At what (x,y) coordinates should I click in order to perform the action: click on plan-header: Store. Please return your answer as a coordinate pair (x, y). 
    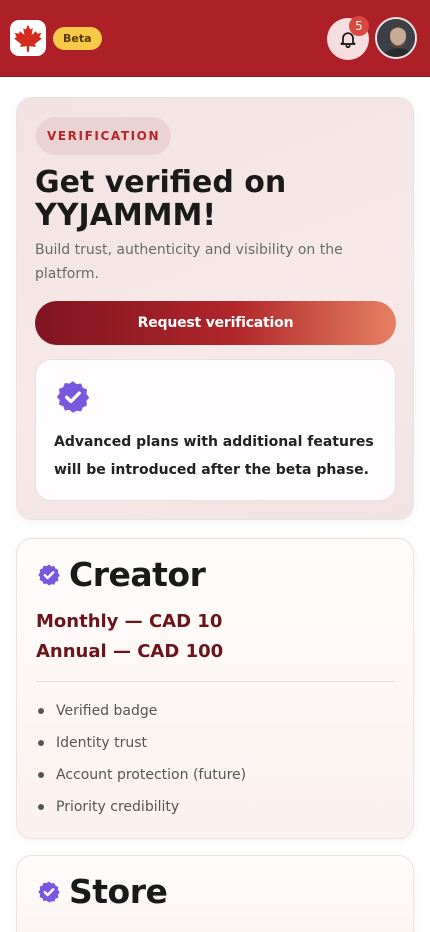
    Looking at the image, I should click on (102, 891).